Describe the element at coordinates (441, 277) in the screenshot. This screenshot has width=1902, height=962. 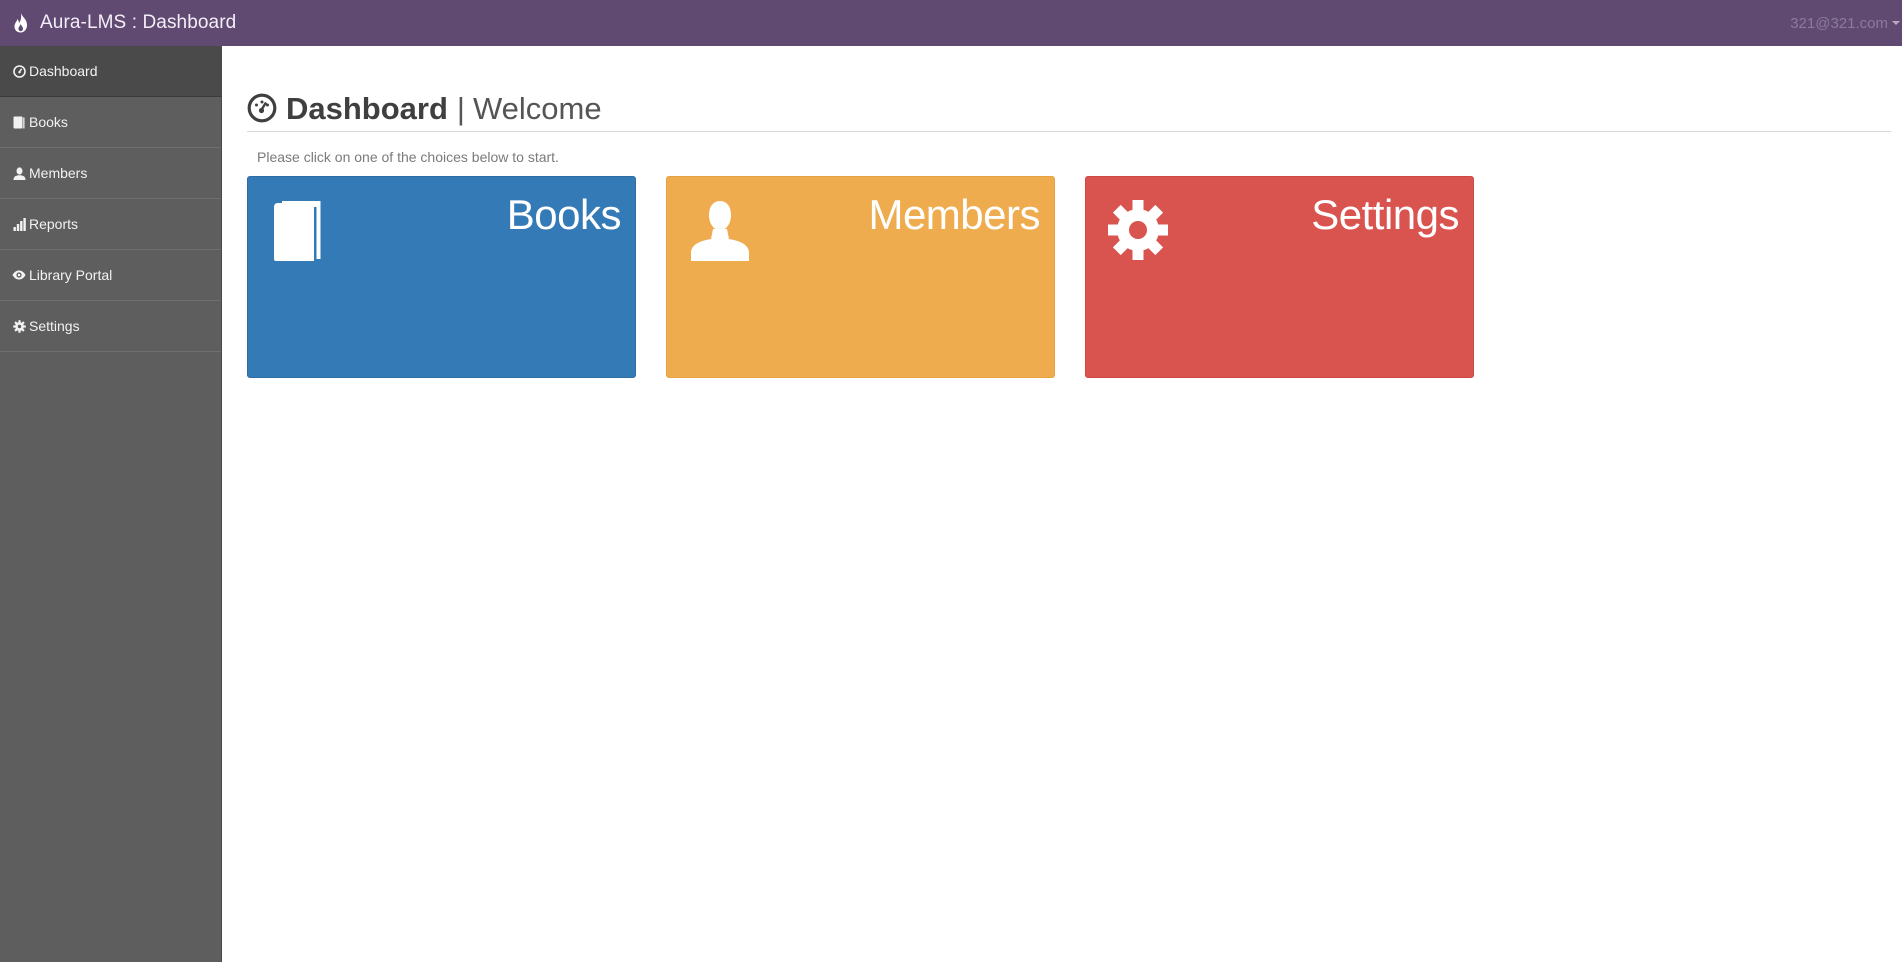
I see `books-tile: Books` at that location.